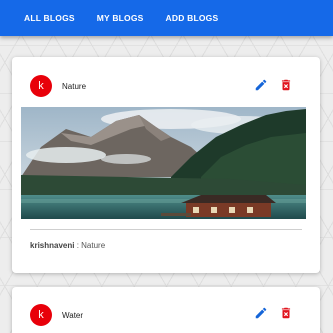  Describe the element at coordinates (166, 310) in the screenshot. I see `blog-card: k Water` at that location.